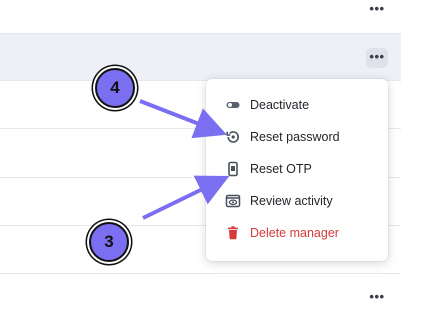 The width and height of the screenshot is (429, 309). What do you see at coordinates (115, 88) in the screenshot?
I see `annotation-badge-4: 4` at bounding box center [115, 88].